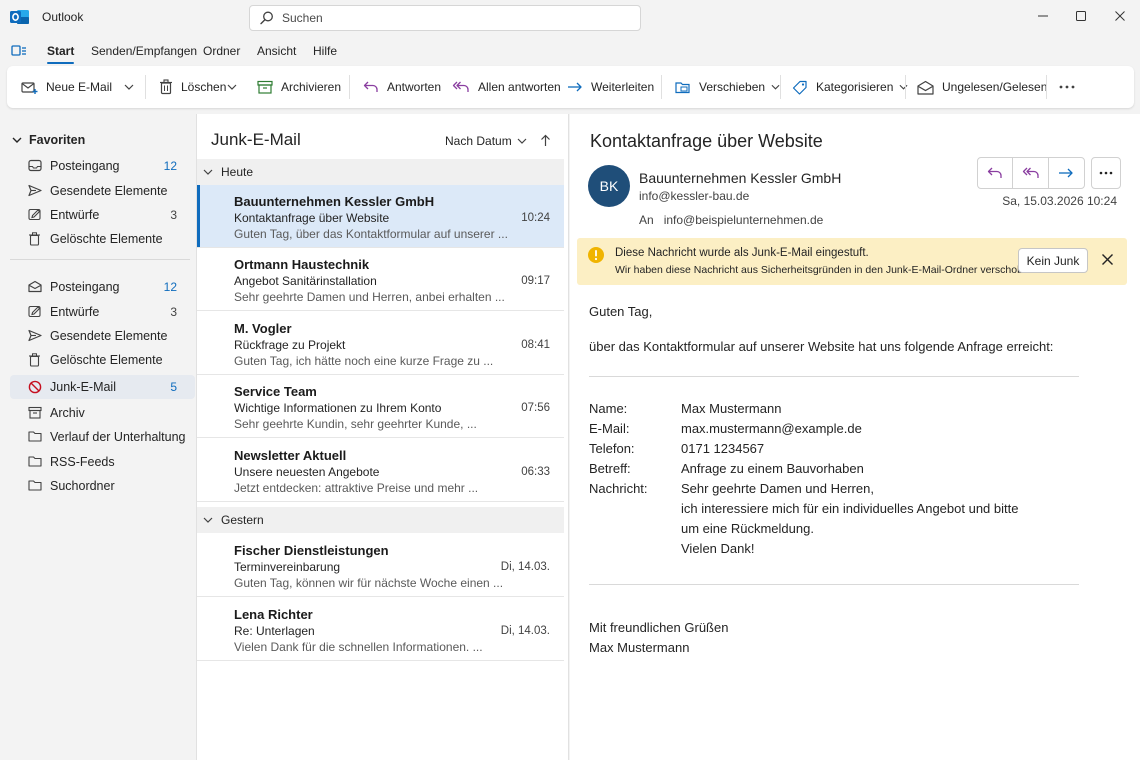 This screenshot has width=1140, height=760. What do you see at coordinates (834, 584) in the screenshot?
I see `body-divider` at bounding box center [834, 584].